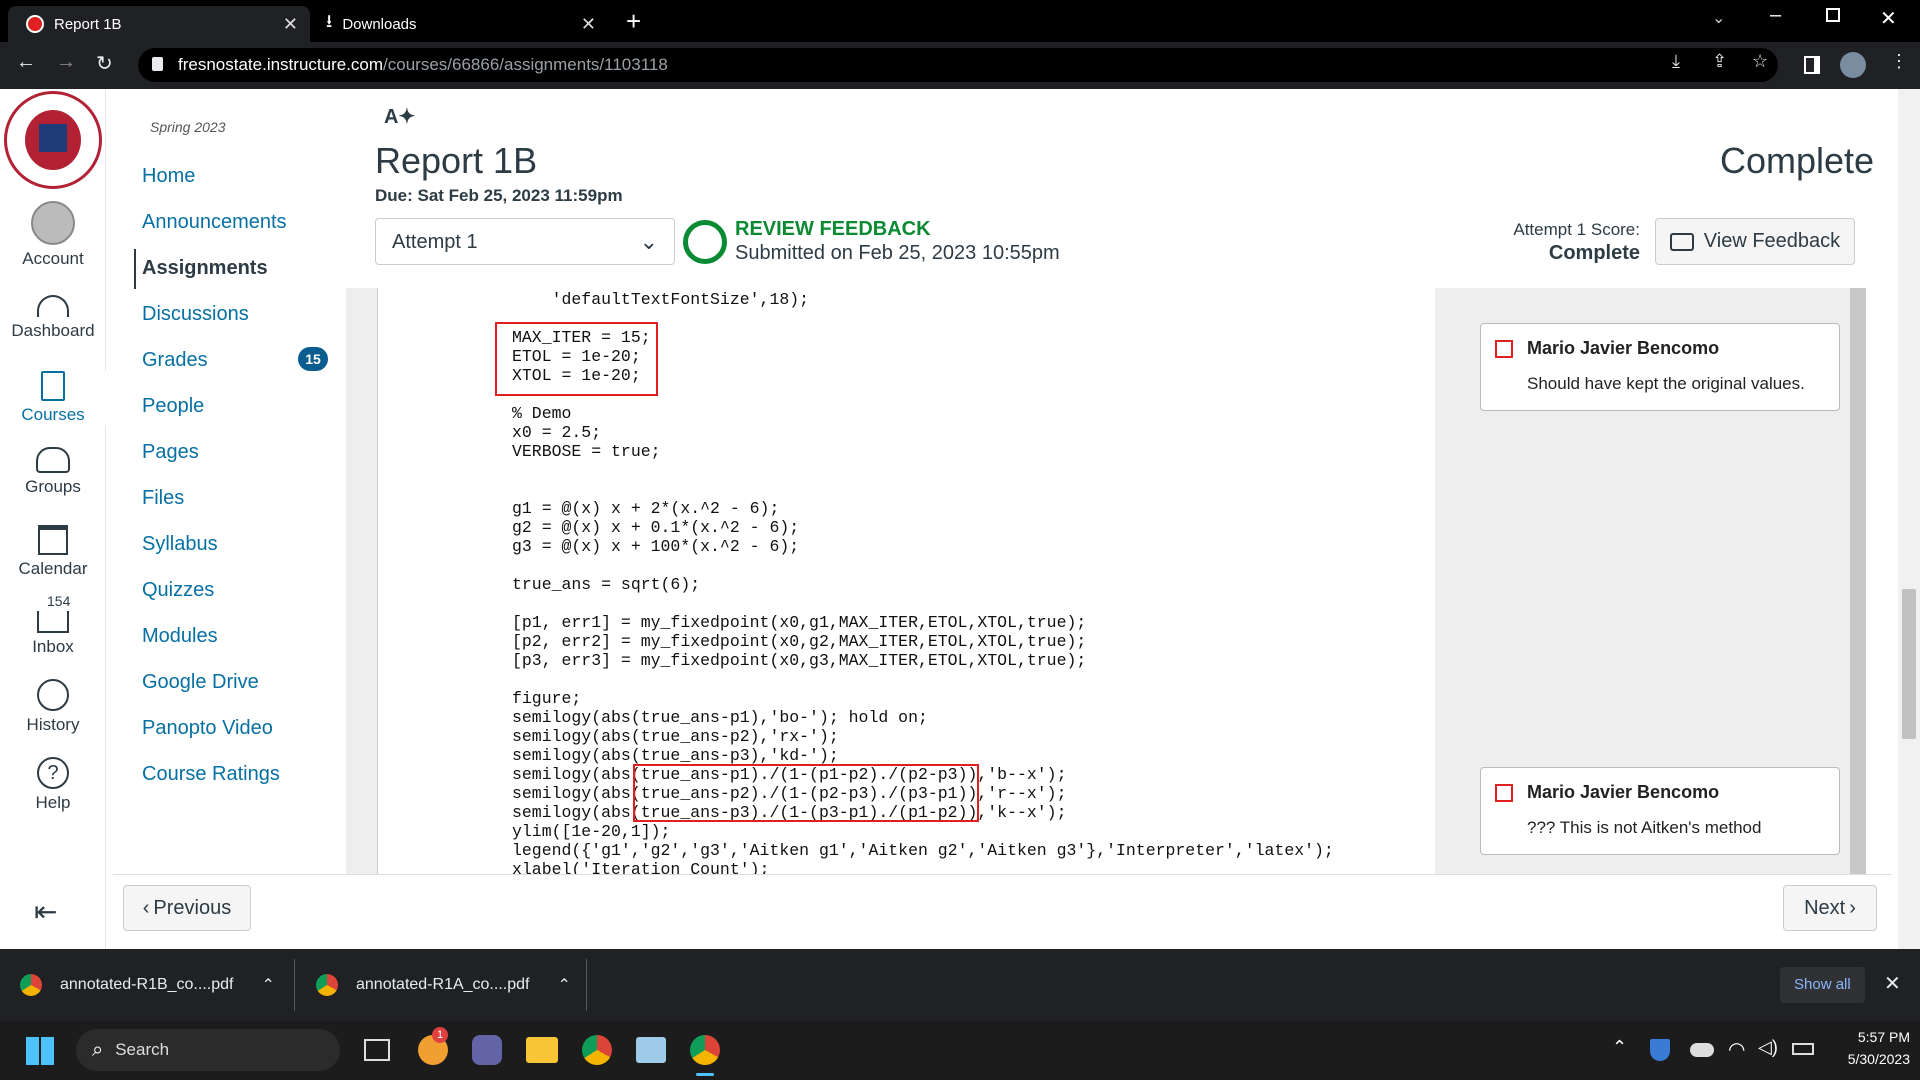  Describe the element at coordinates (1760, 61) in the screenshot. I see `star-icon: ☆` at that location.